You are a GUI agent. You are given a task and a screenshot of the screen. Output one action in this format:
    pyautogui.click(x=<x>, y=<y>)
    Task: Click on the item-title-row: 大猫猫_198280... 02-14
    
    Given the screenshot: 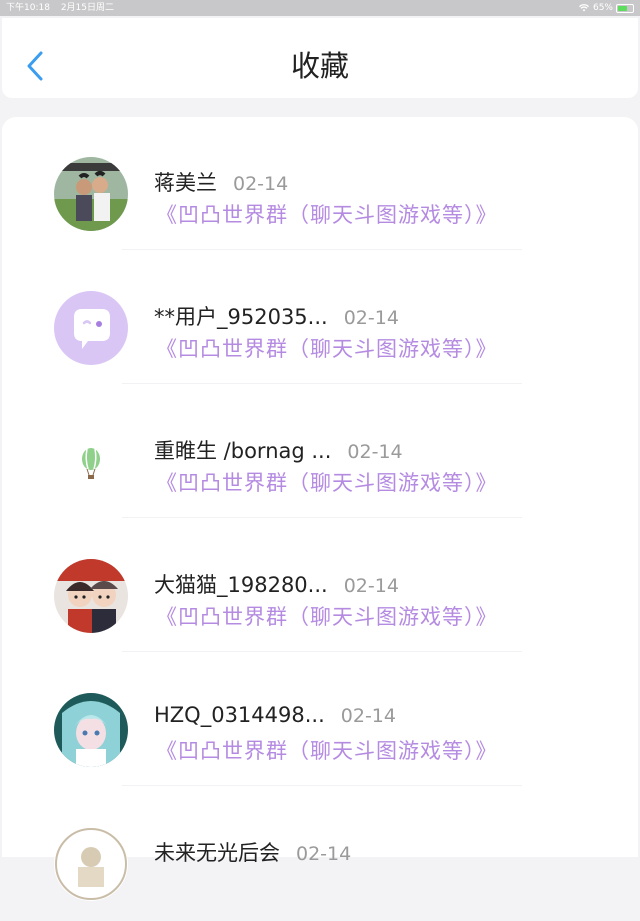 What is the action you would take?
    pyautogui.click(x=276, y=584)
    